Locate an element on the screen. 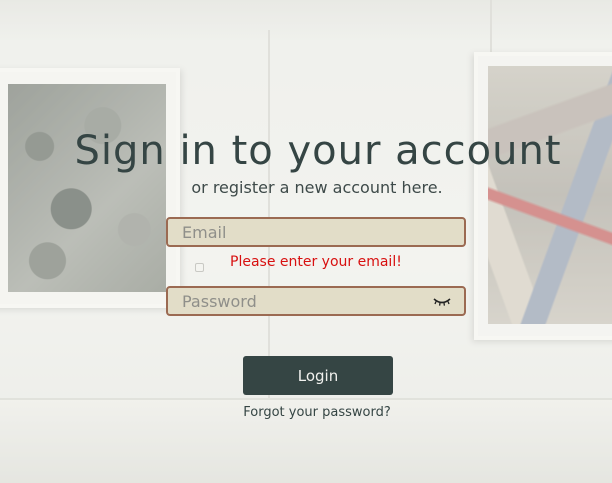  eye-closed-icon is located at coordinates (442, 302).